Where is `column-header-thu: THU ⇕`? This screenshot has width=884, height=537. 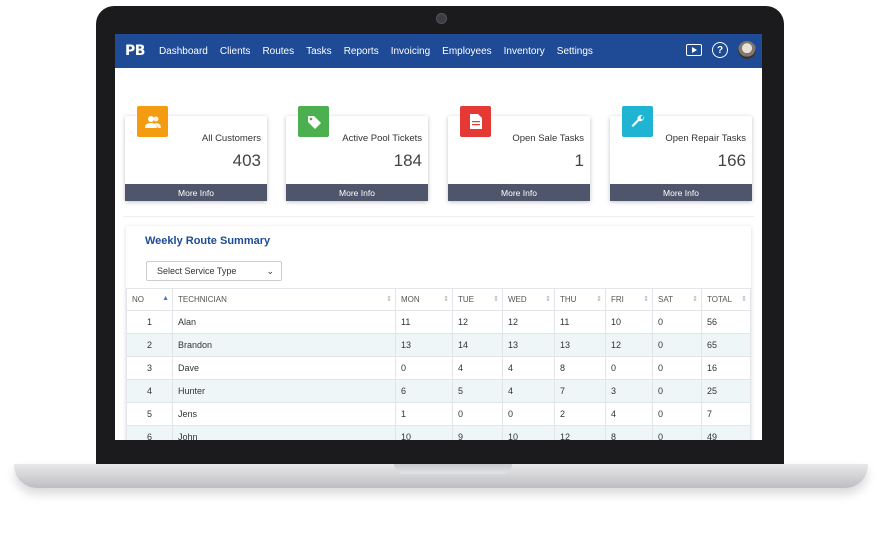
column-header-thu: THU ⇕ is located at coordinates (580, 299).